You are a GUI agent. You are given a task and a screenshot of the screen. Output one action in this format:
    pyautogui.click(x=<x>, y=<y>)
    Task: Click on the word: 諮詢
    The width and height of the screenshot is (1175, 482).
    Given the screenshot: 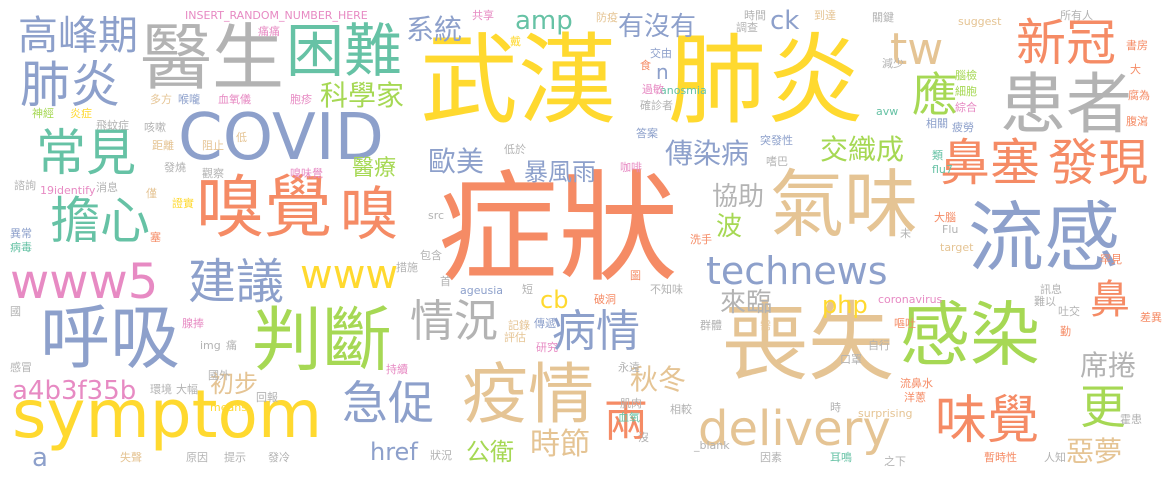 What is the action you would take?
    pyautogui.click(x=25, y=185)
    